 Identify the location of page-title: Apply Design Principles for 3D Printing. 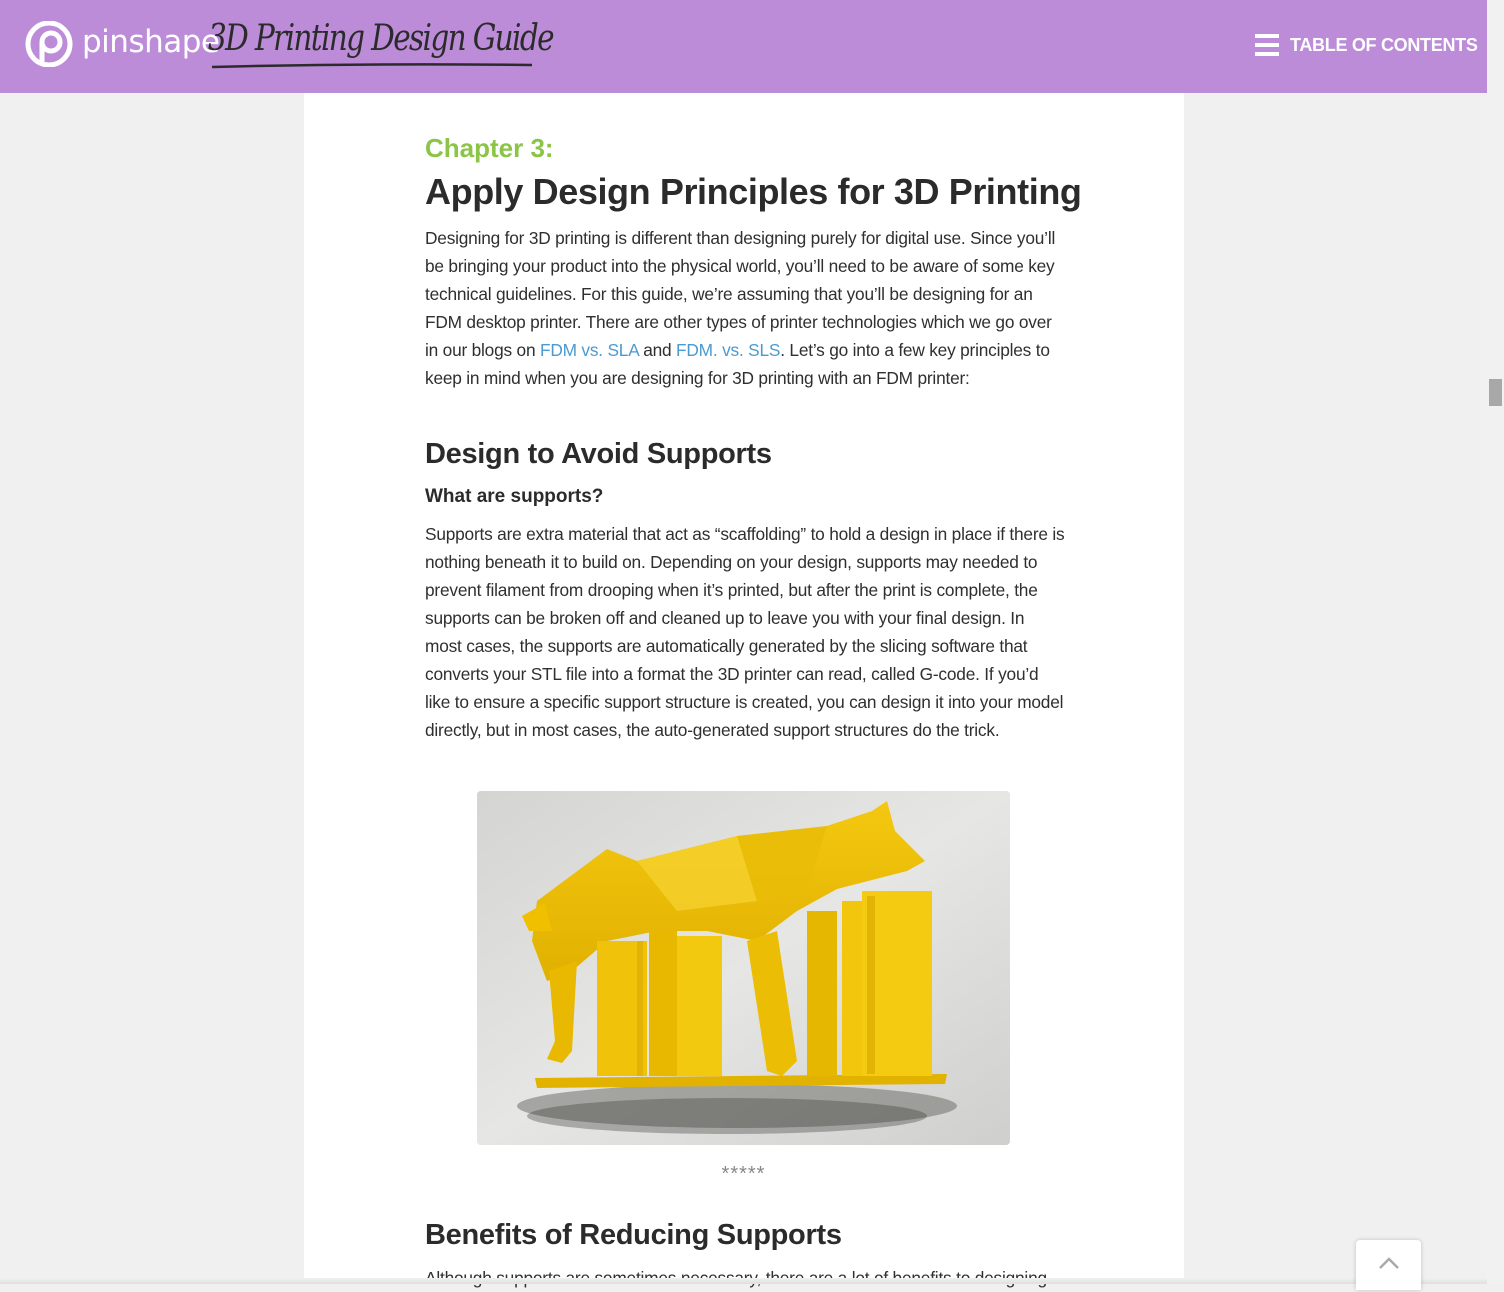
(753, 191).